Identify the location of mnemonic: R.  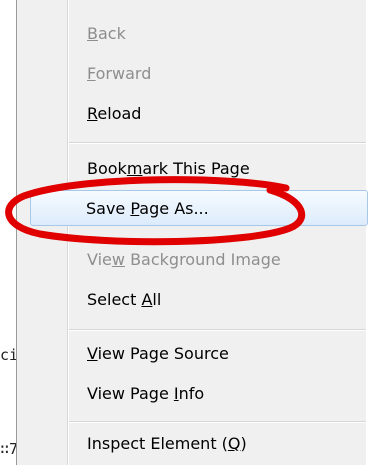
(92, 113).